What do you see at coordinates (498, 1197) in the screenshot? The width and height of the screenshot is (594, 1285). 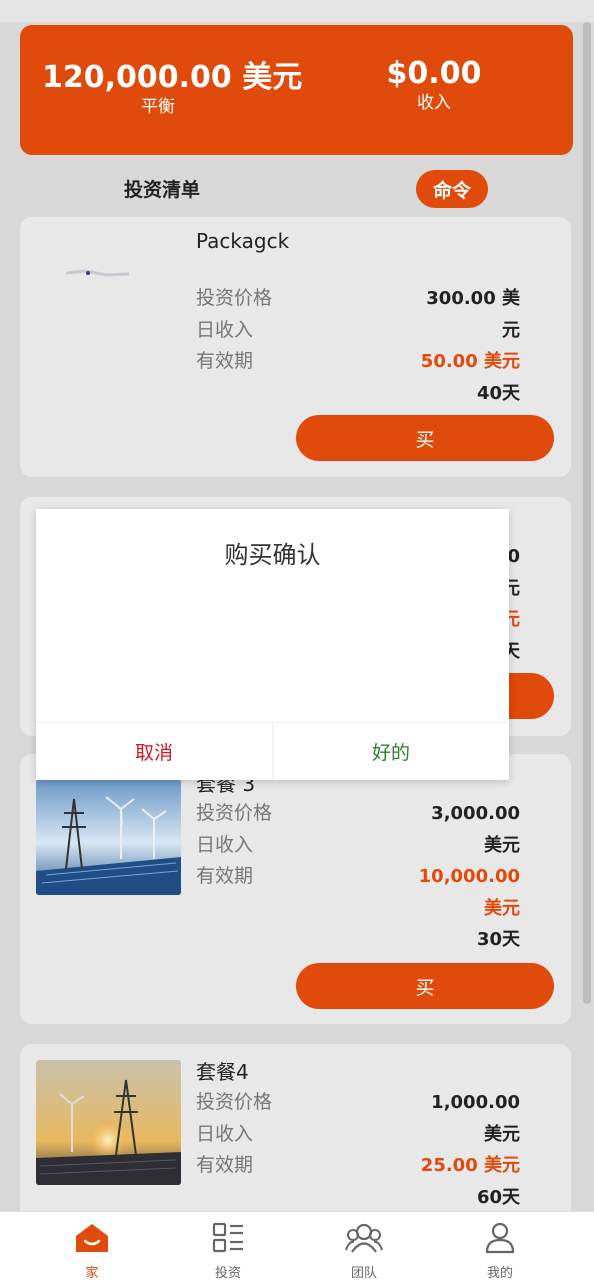 I see `validity-value: 60天` at bounding box center [498, 1197].